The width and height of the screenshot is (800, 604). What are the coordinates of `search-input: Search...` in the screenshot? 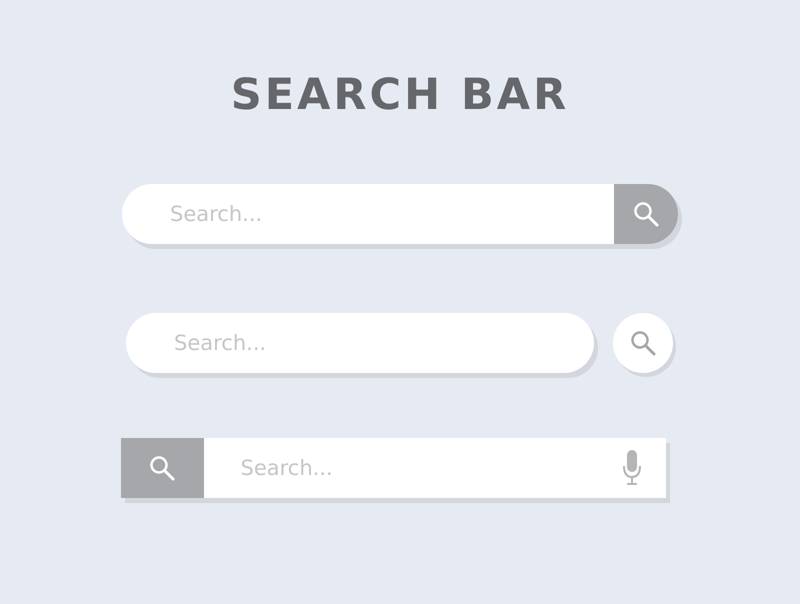 It's located at (413, 468).